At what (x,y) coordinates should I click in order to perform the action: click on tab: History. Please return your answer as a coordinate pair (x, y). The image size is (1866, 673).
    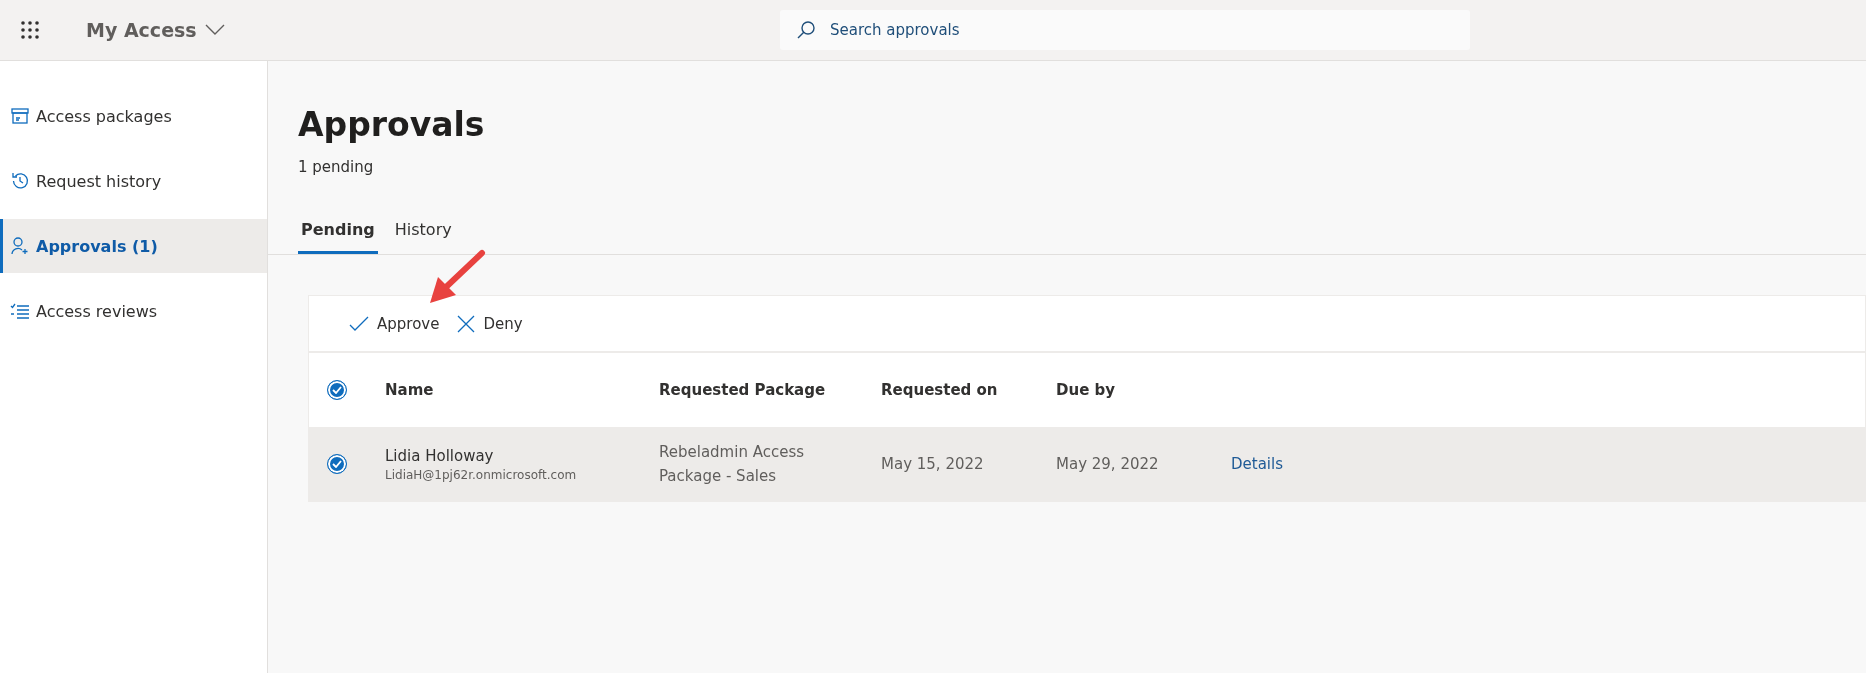
    Looking at the image, I should click on (423, 234).